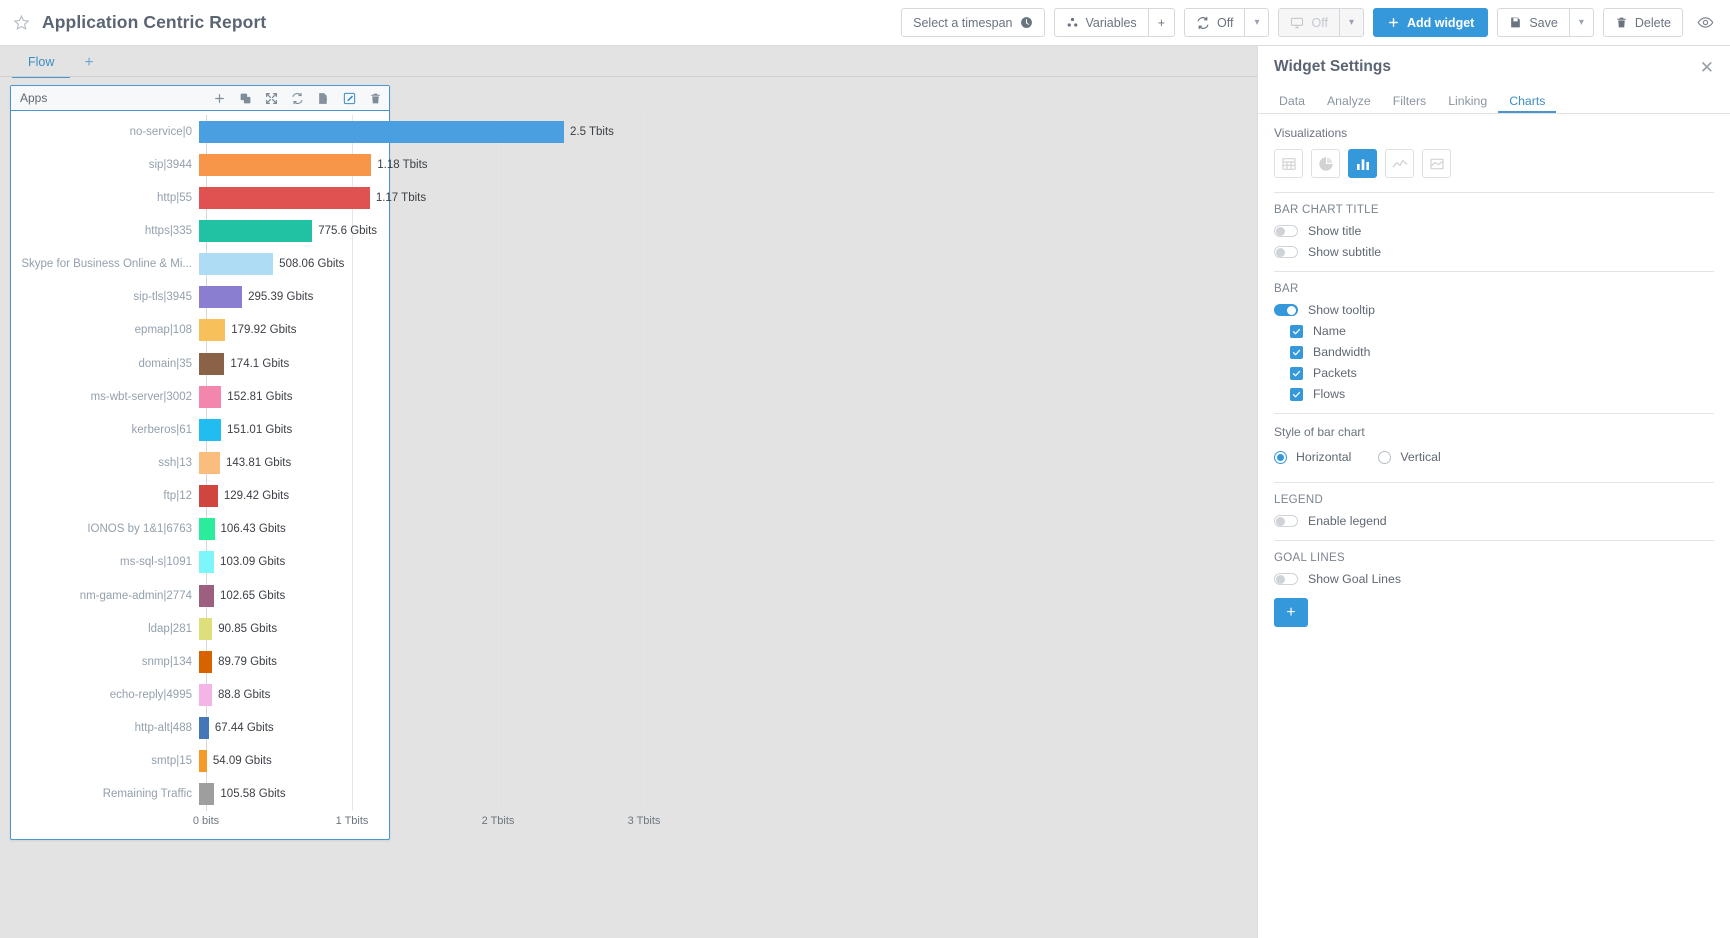  What do you see at coordinates (245, 98) in the screenshot?
I see `duplicate-icon` at bounding box center [245, 98].